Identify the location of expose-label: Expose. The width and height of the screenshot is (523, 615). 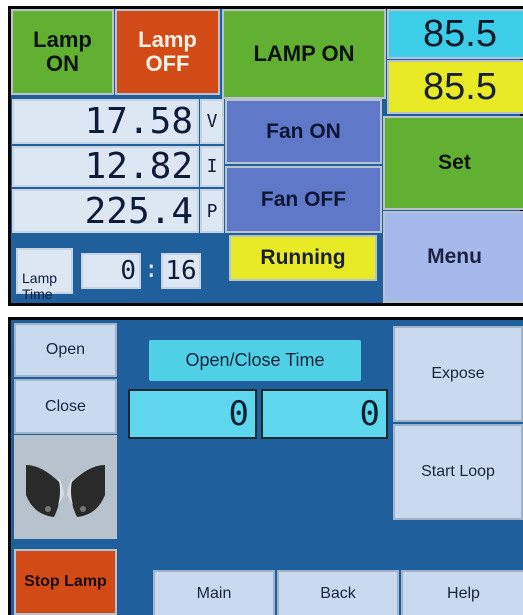
(458, 373).